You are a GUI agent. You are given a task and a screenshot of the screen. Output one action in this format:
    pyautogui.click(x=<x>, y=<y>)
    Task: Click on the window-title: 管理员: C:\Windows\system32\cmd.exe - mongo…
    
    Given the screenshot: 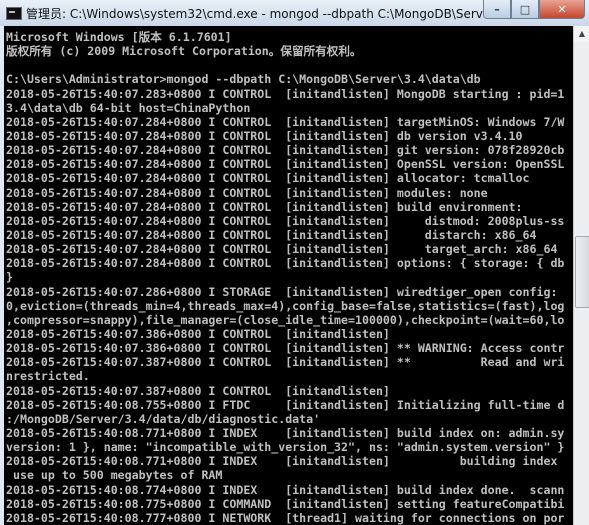 What is the action you would take?
    pyautogui.click(x=261, y=14)
    